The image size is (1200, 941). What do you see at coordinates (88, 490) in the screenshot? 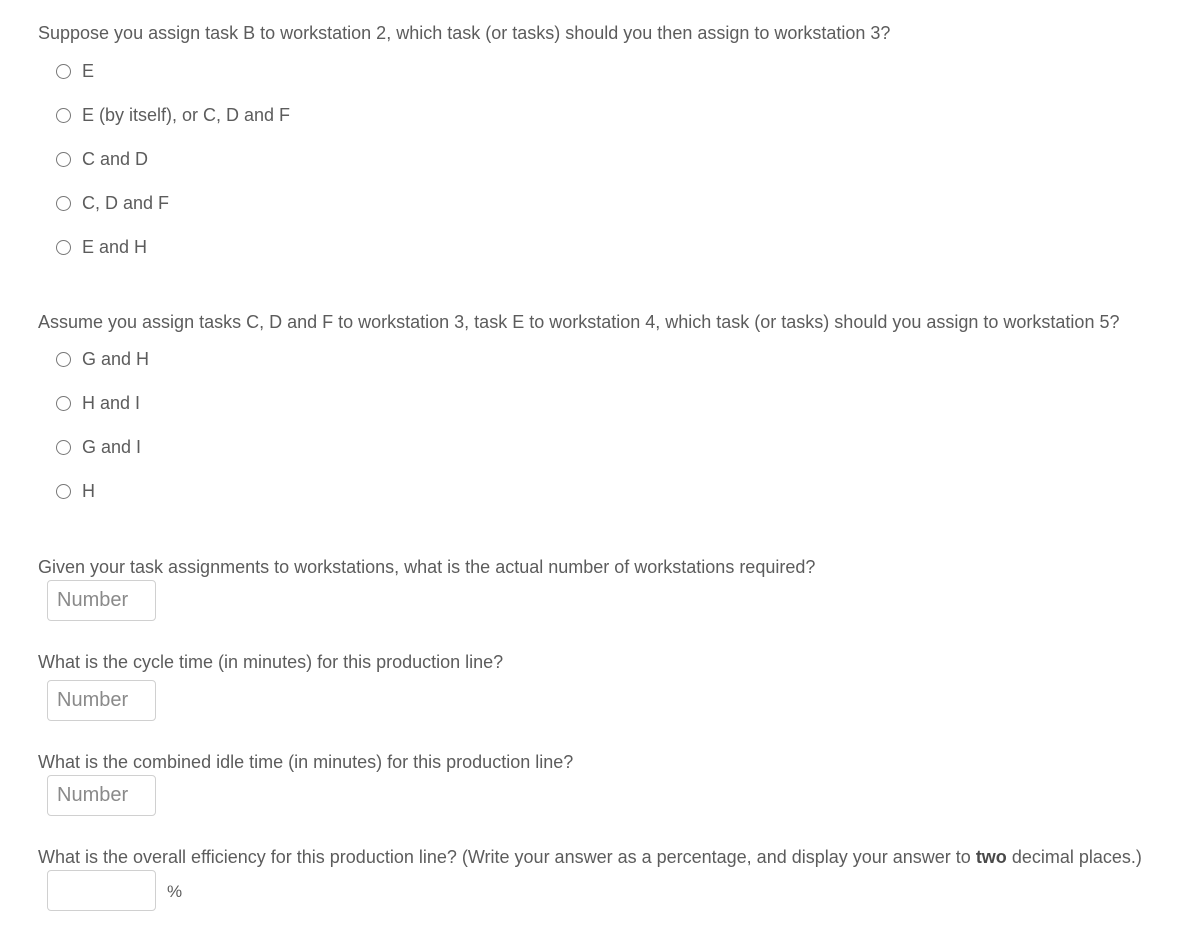
I see `option-label: H` at bounding box center [88, 490].